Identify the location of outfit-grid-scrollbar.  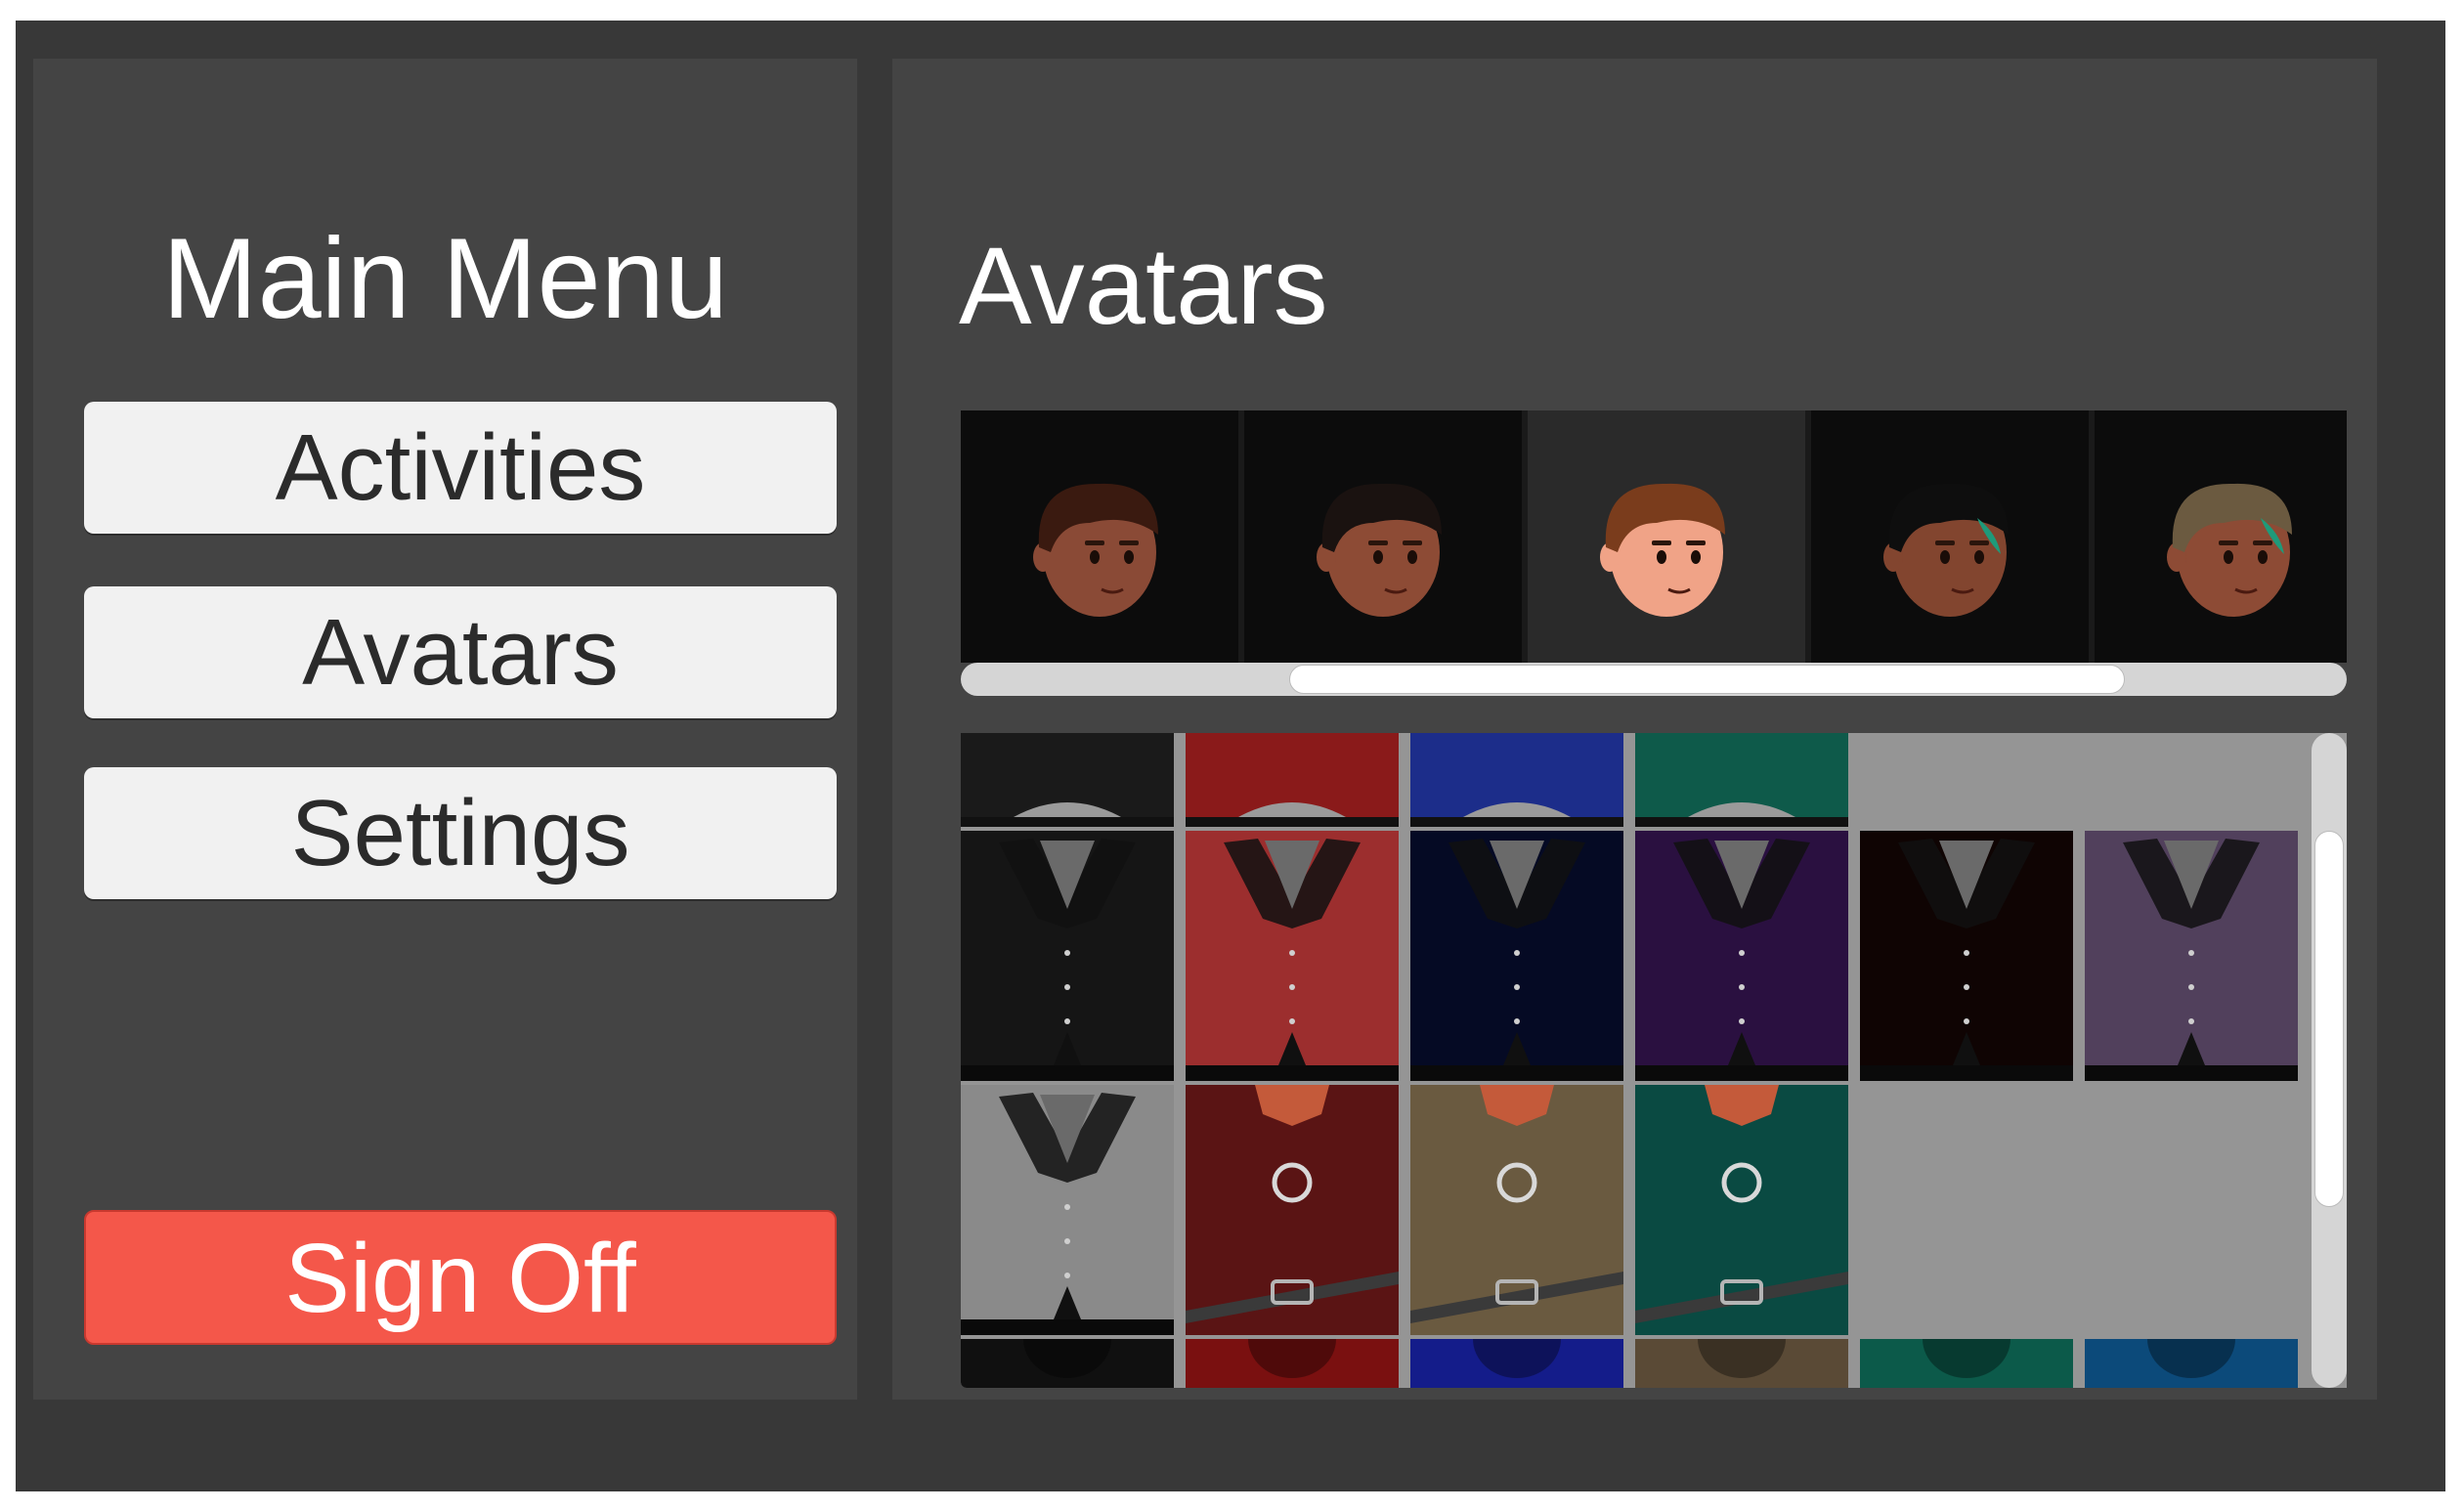
(2329, 1060).